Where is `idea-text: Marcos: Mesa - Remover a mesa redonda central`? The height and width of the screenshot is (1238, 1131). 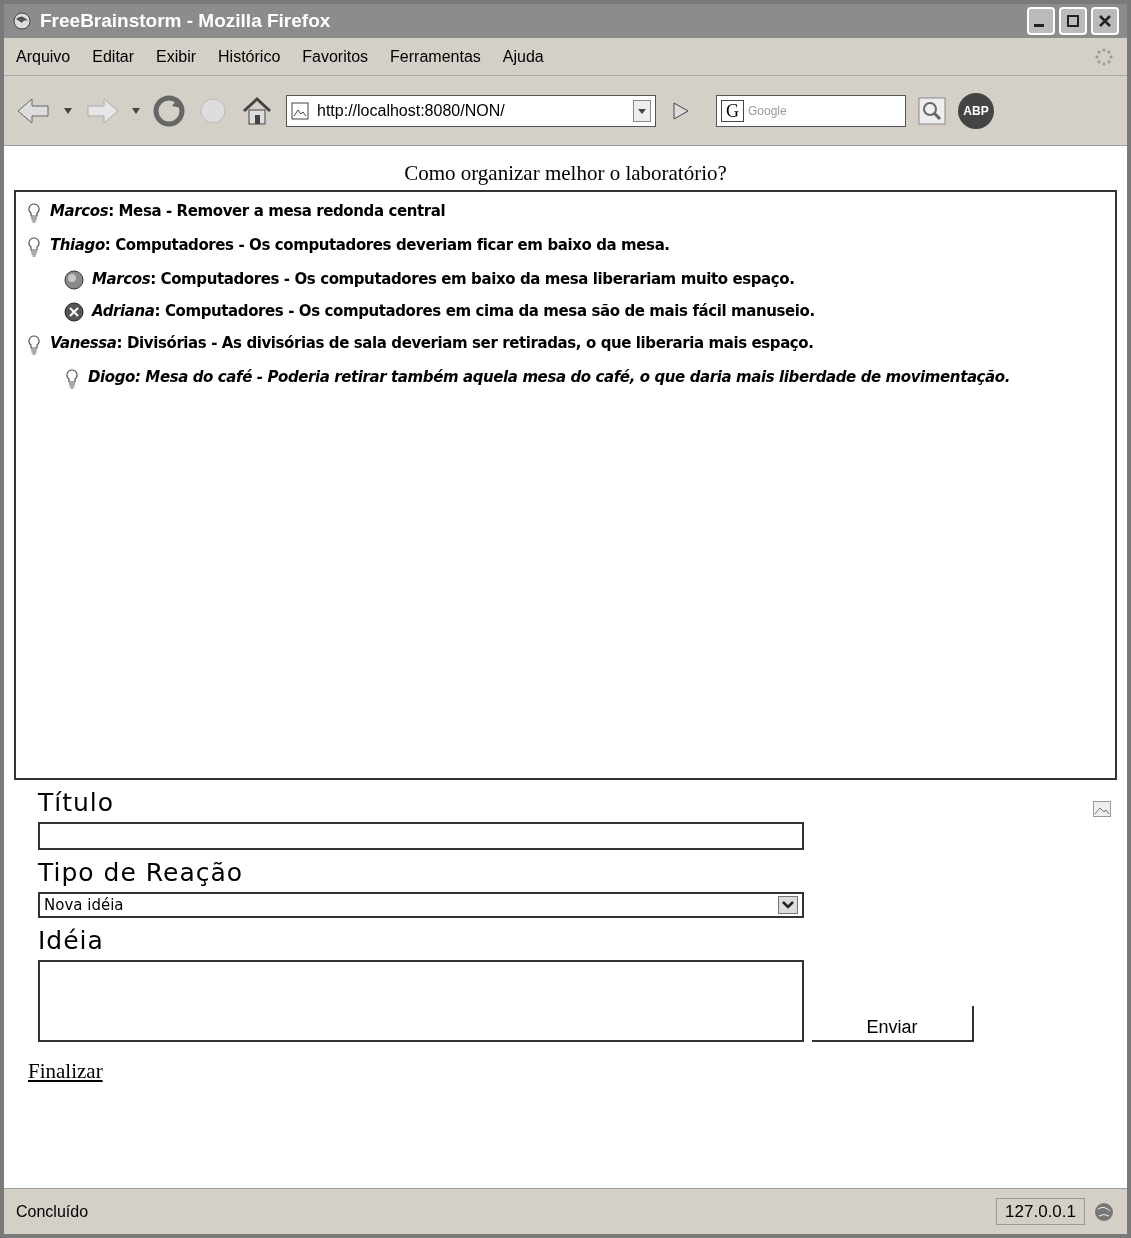
idea-text: Marcos: Mesa - Remover a mesa redonda central is located at coordinates (248, 211).